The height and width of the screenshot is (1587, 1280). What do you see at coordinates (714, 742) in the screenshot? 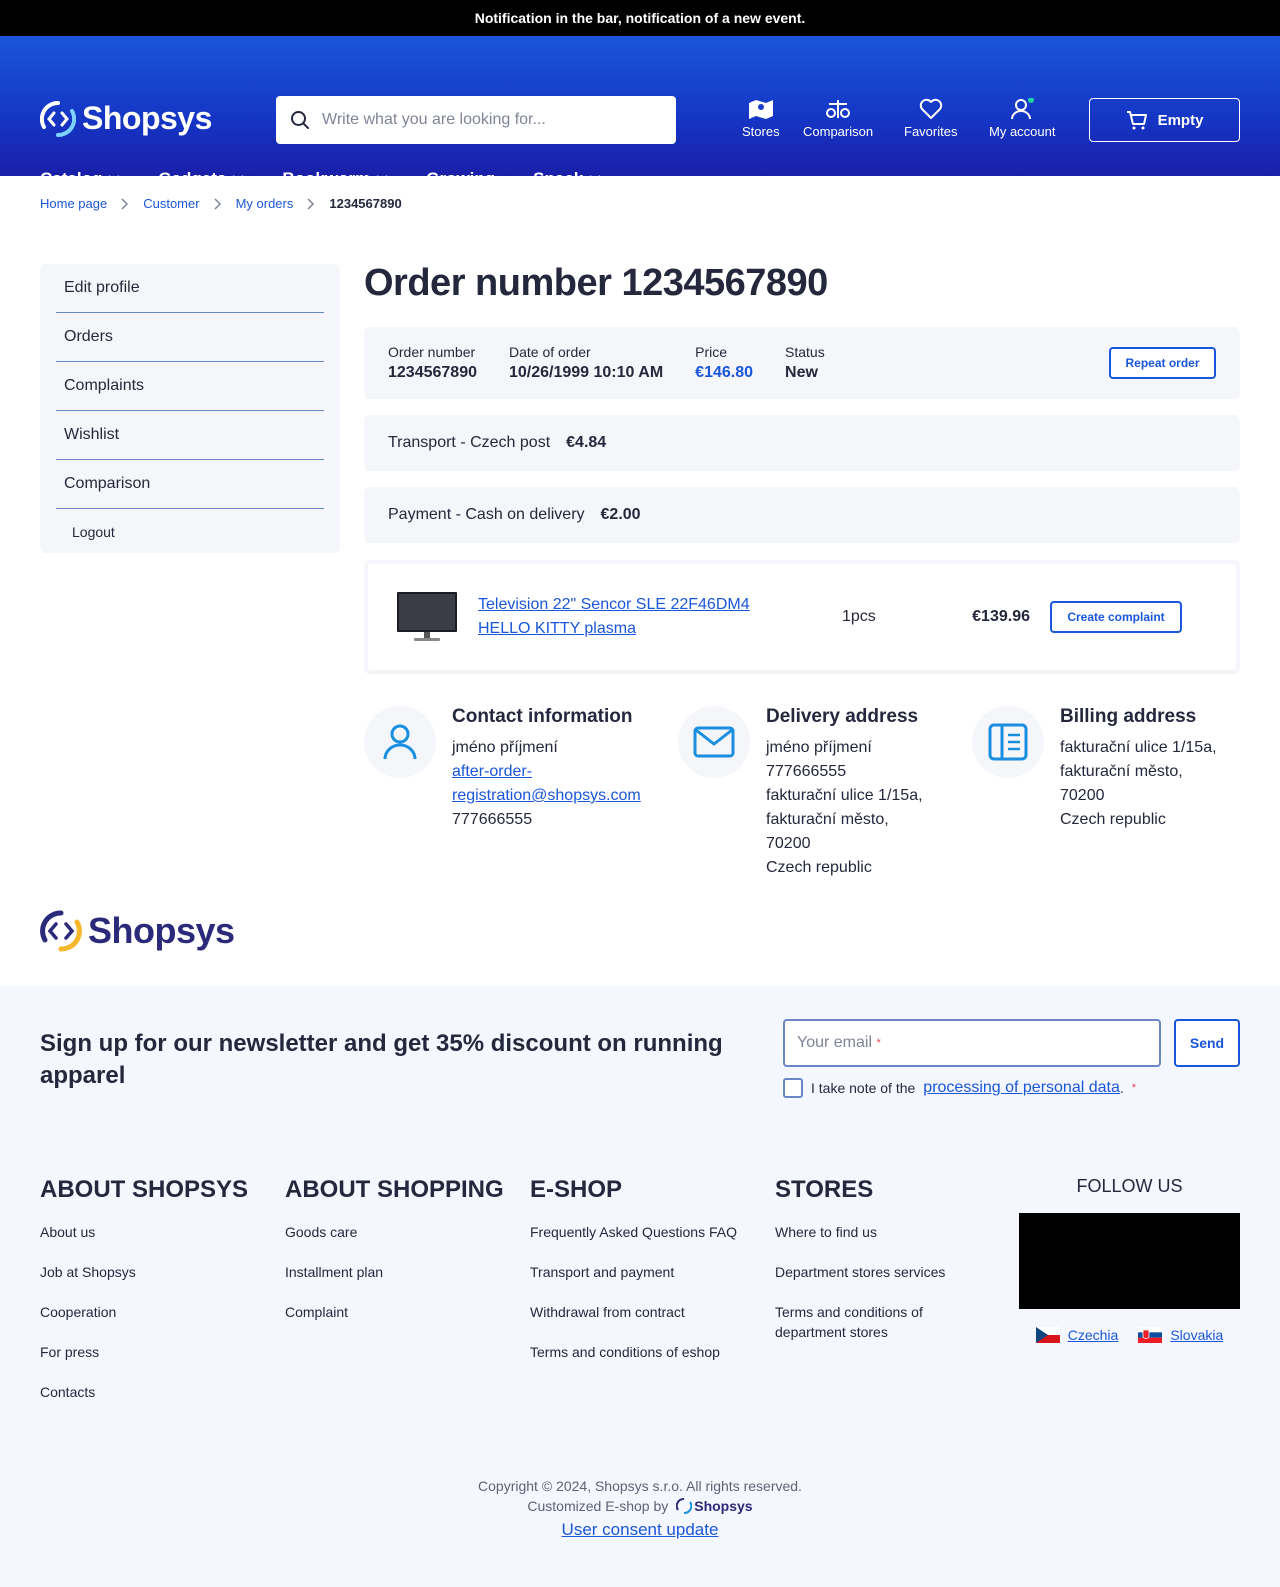
I see `delivery-icon-circle` at bounding box center [714, 742].